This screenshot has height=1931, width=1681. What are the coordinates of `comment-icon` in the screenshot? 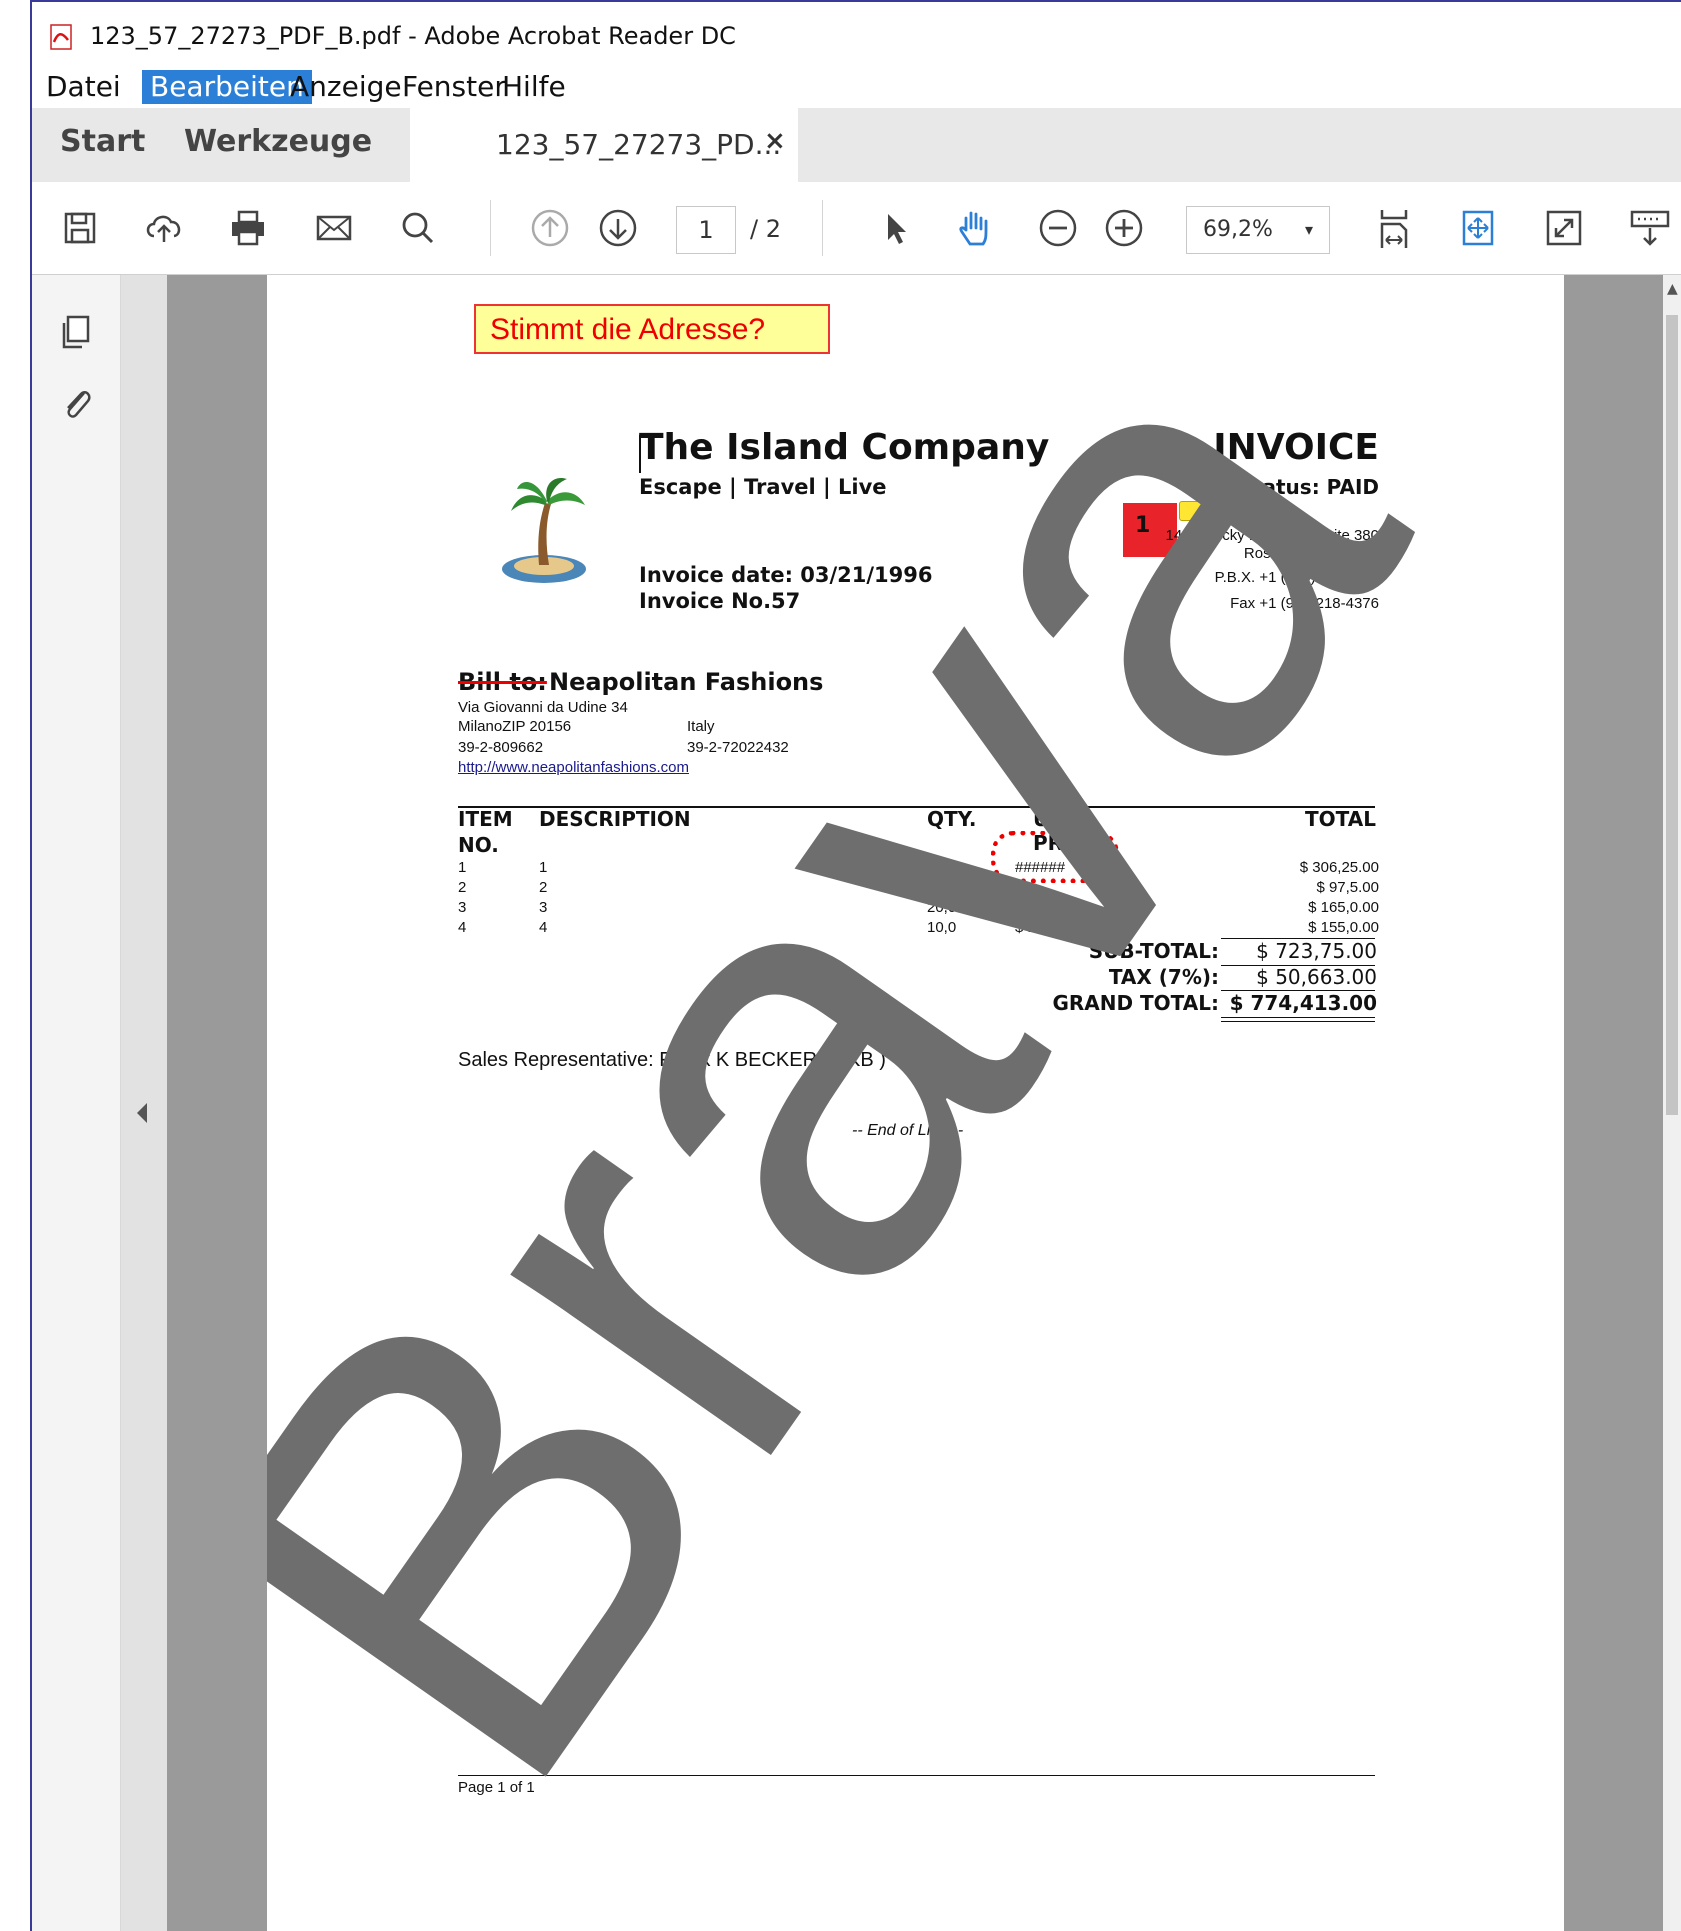 It's located at (1191, 511).